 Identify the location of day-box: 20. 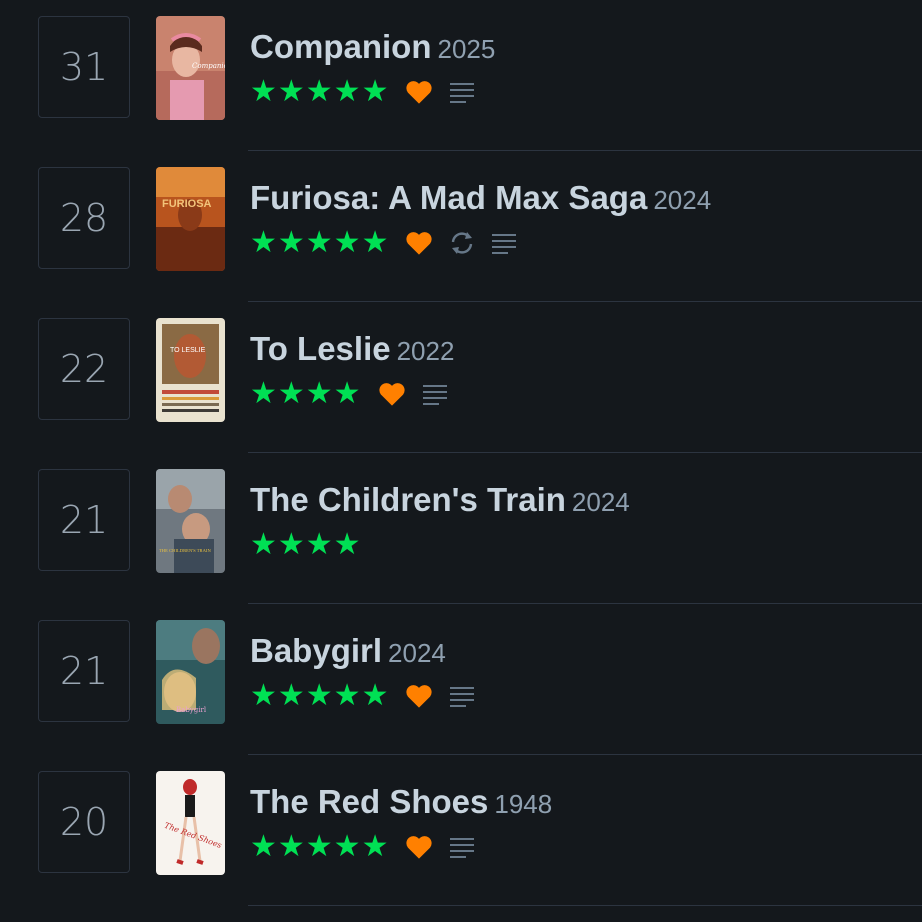
(84, 822).